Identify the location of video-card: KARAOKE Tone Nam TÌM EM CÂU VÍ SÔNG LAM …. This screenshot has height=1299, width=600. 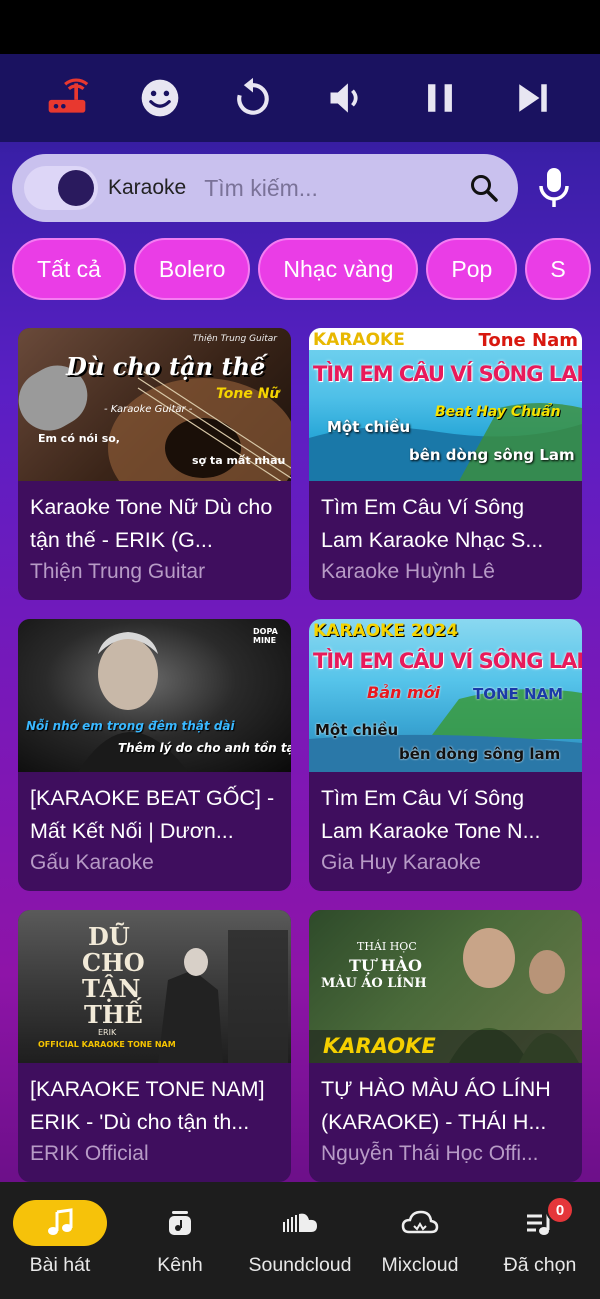
(445, 464).